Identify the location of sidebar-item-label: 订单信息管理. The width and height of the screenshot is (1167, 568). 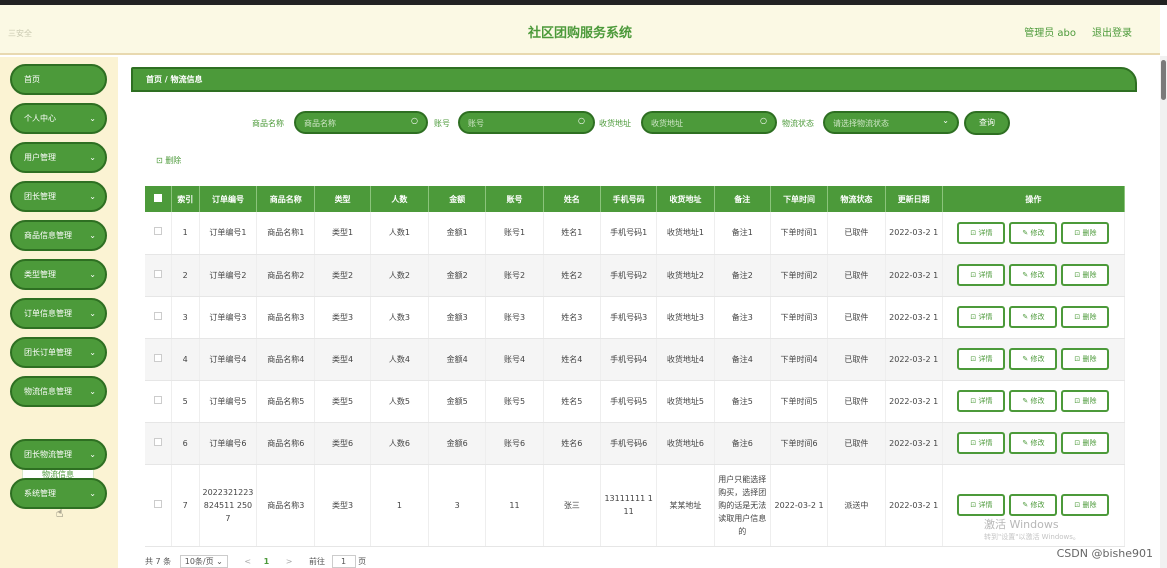
(48, 313).